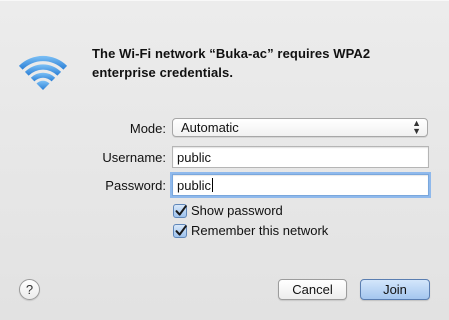 This screenshot has height=320, width=449. Describe the element at coordinates (395, 289) in the screenshot. I see `join-button: Join` at that location.